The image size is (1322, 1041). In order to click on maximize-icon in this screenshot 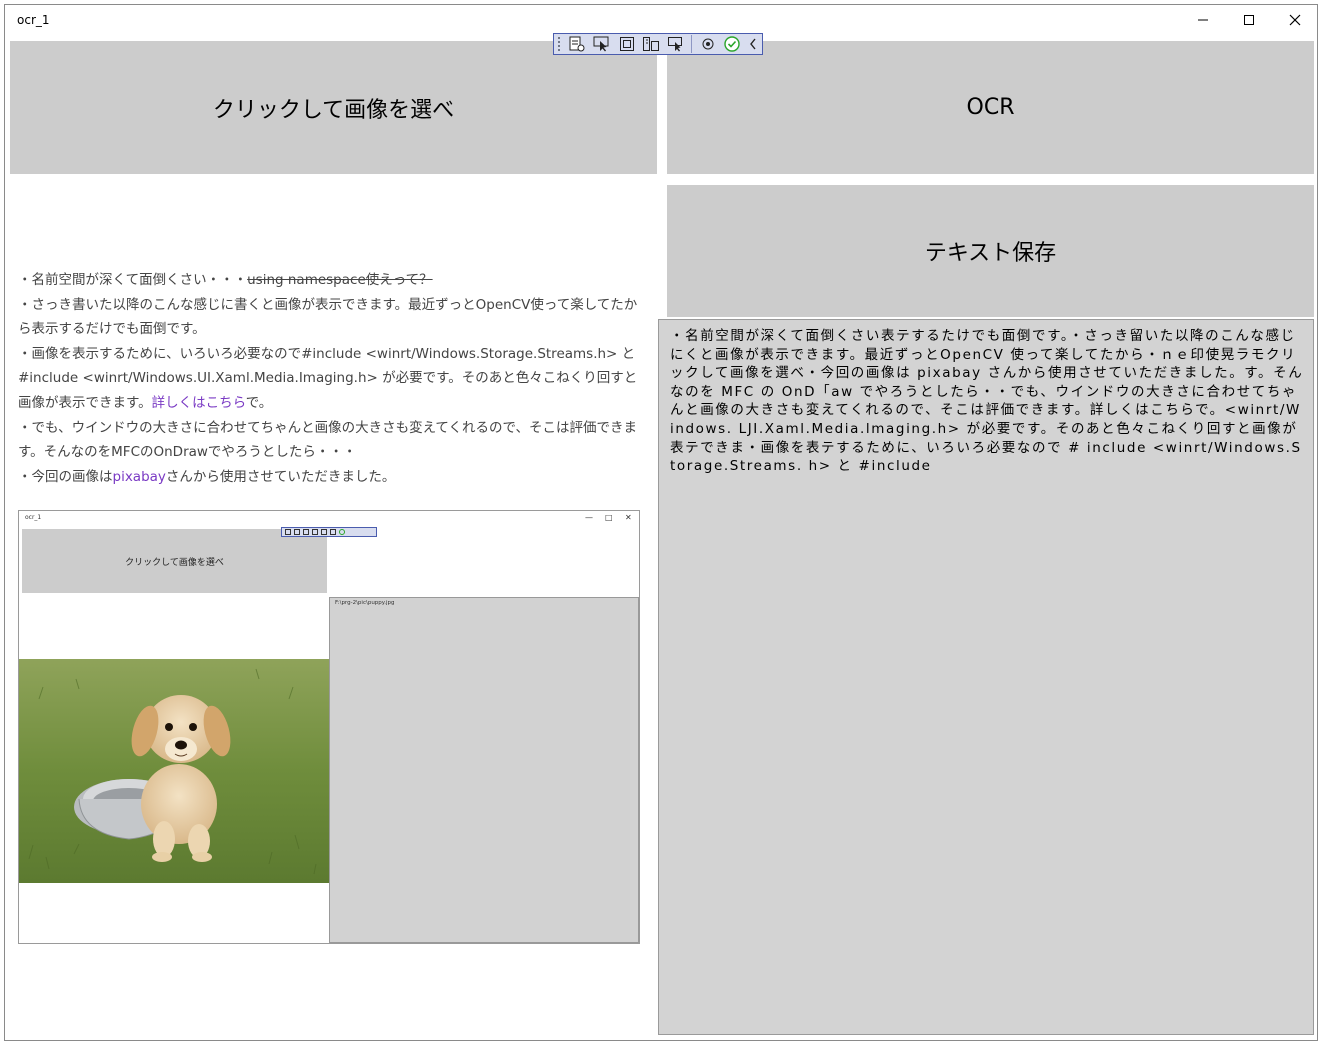, I will do `click(1249, 20)`.